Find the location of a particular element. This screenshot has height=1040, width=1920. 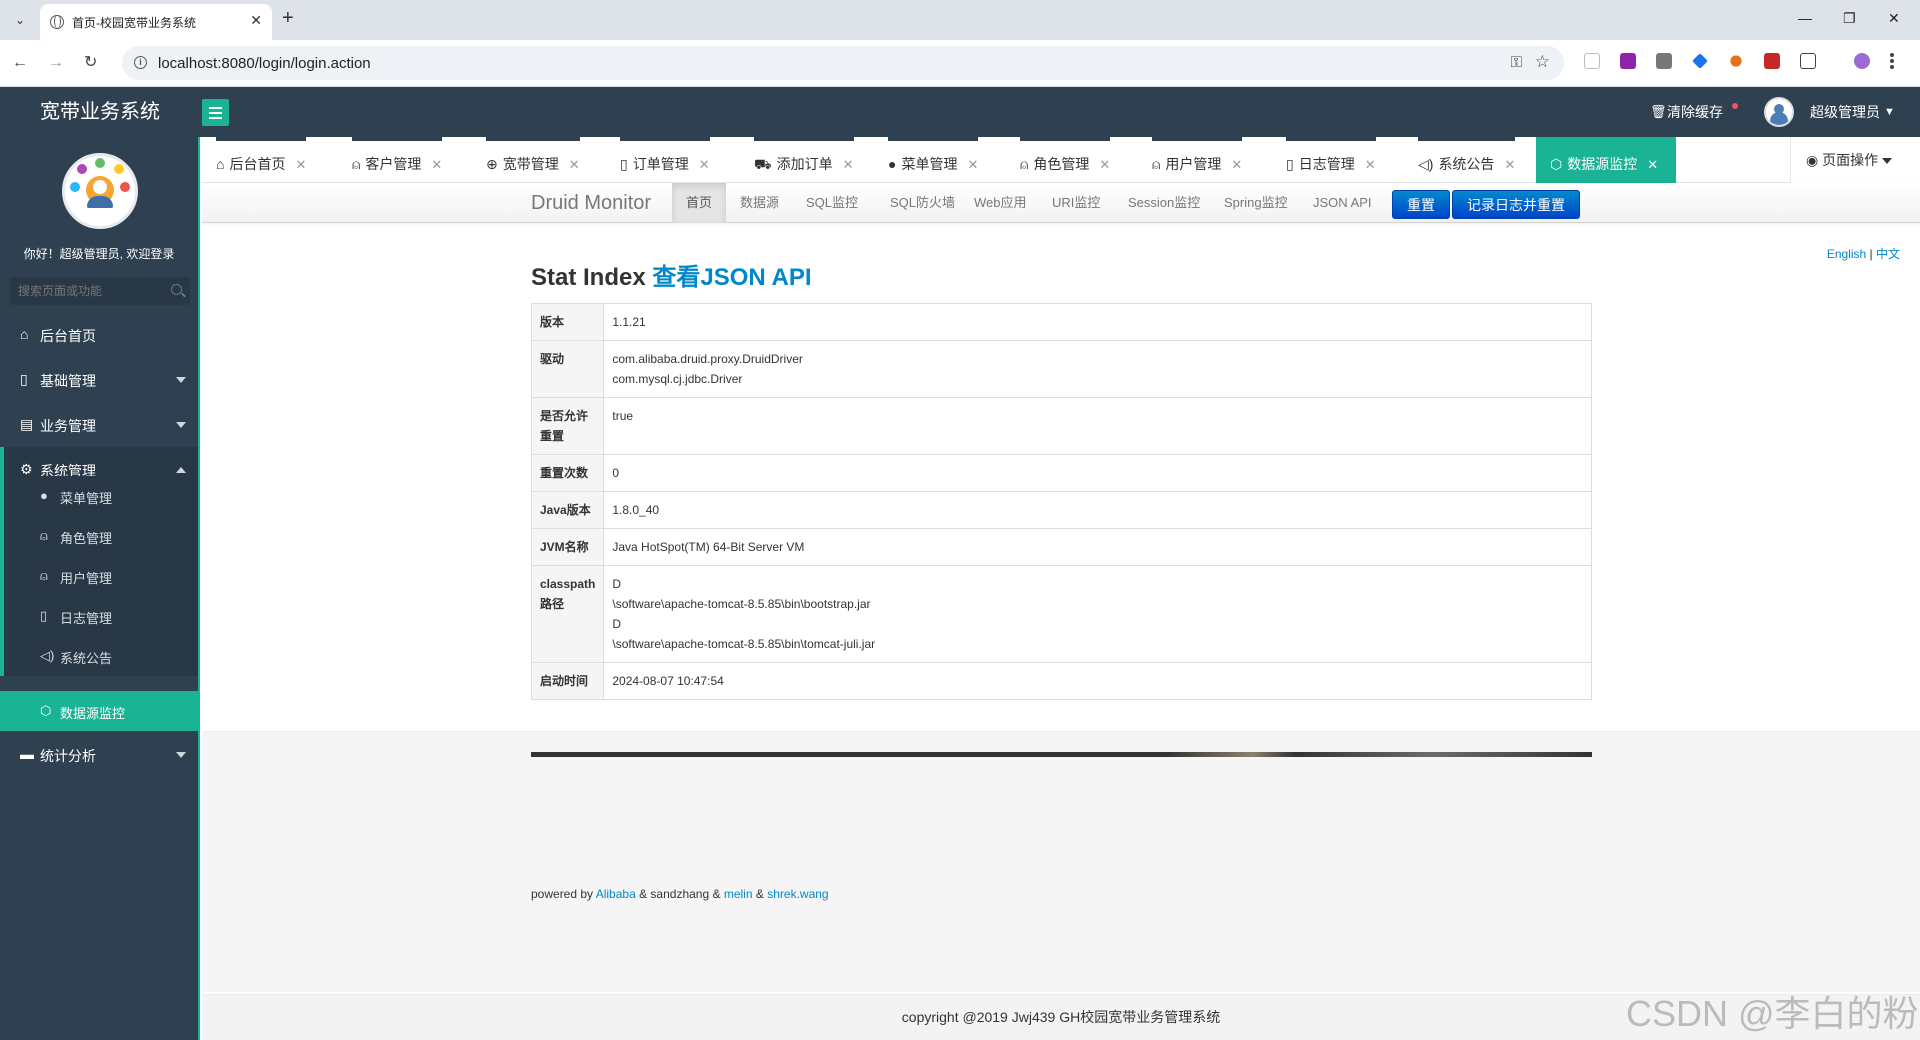

sub-item-notice: ◁) 系统公告 is located at coordinates (101, 656).